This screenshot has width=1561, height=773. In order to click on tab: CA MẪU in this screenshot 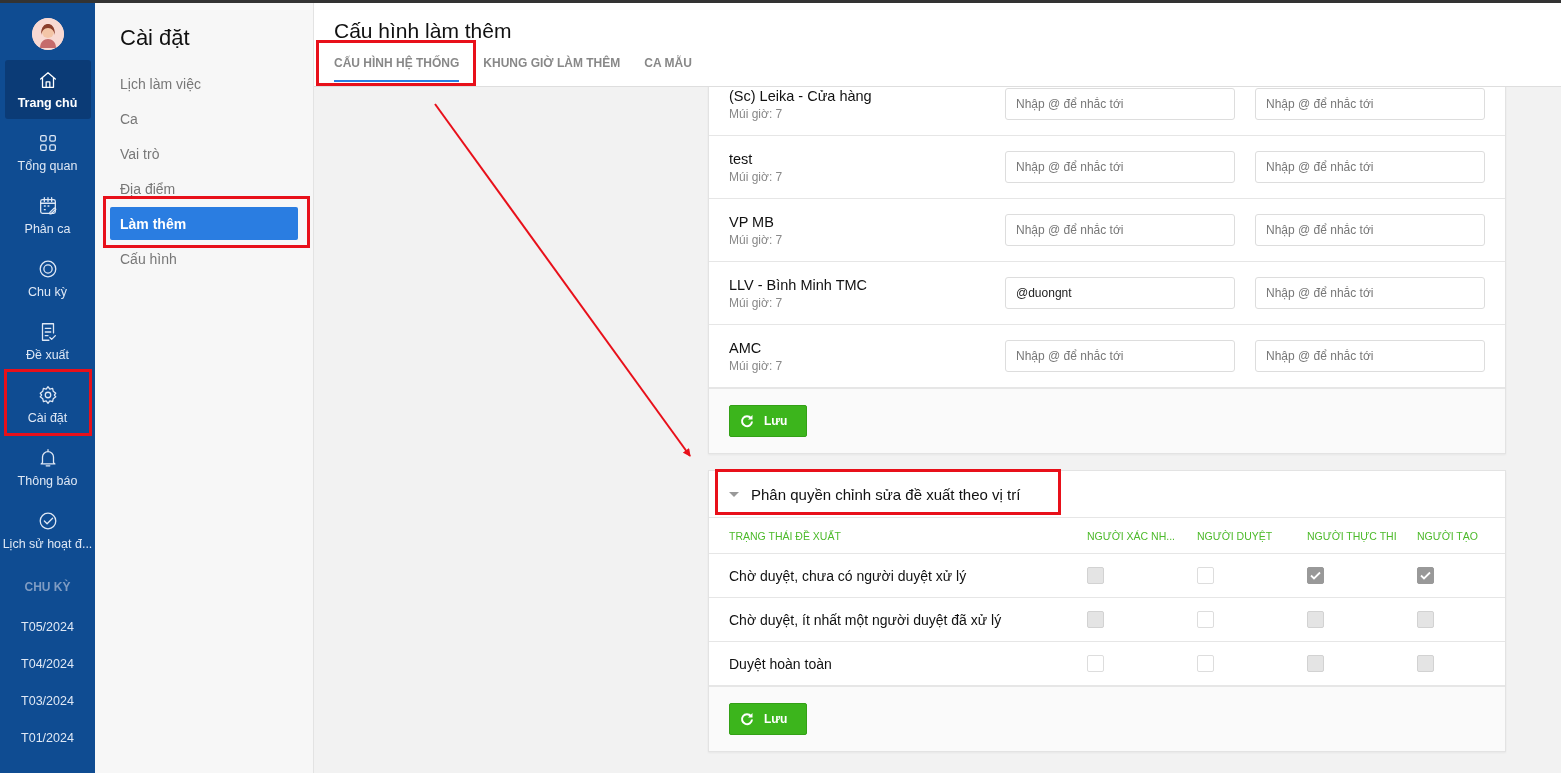, I will do `click(668, 66)`.